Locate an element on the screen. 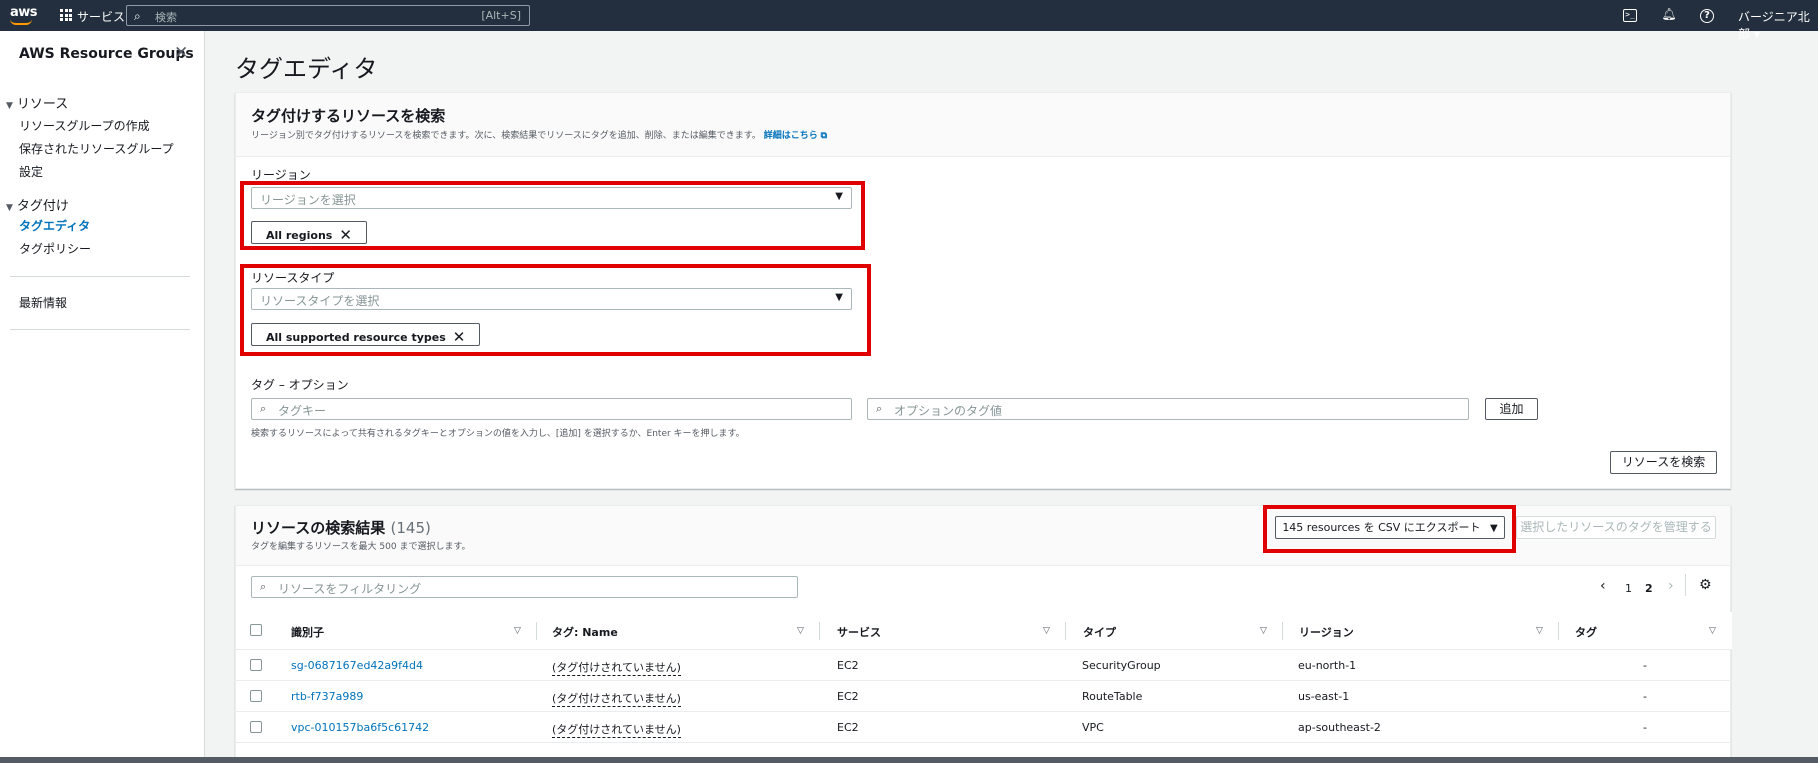 The width and height of the screenshot is (1818, 763). gear-icon: ⚙︎ is located at coordinates (1705, 585).